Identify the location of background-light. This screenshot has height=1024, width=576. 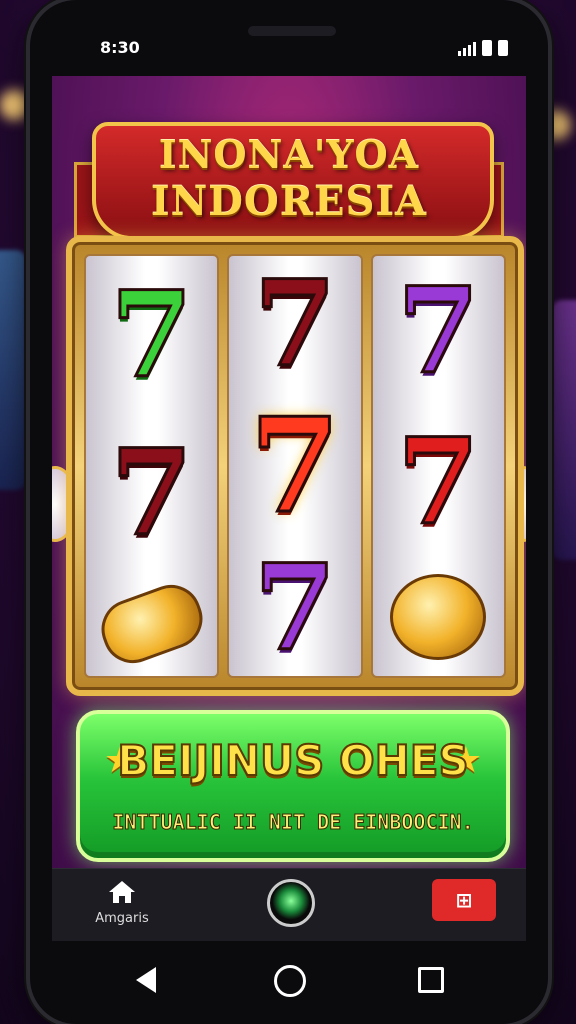
(15, 105).